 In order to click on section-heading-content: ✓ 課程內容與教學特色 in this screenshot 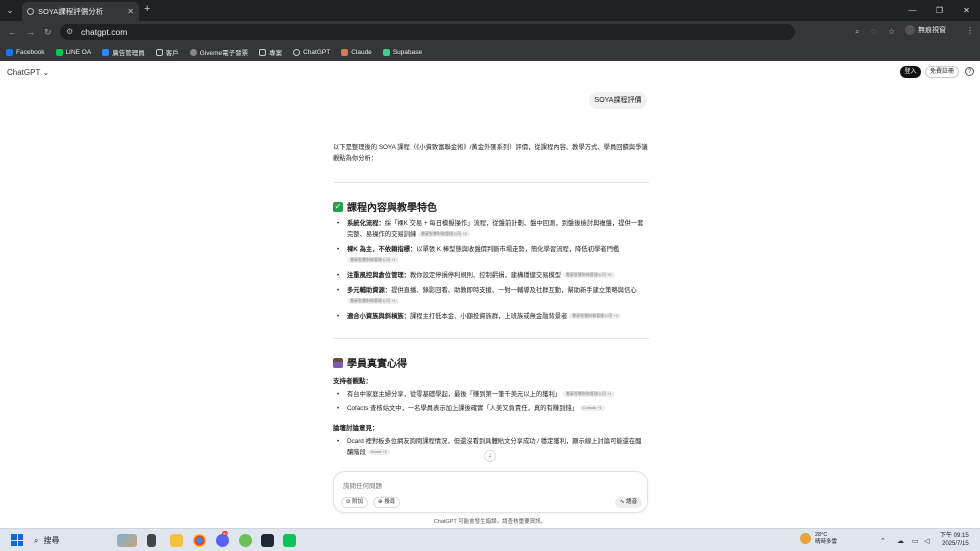, I will do `click(385, 206)`.